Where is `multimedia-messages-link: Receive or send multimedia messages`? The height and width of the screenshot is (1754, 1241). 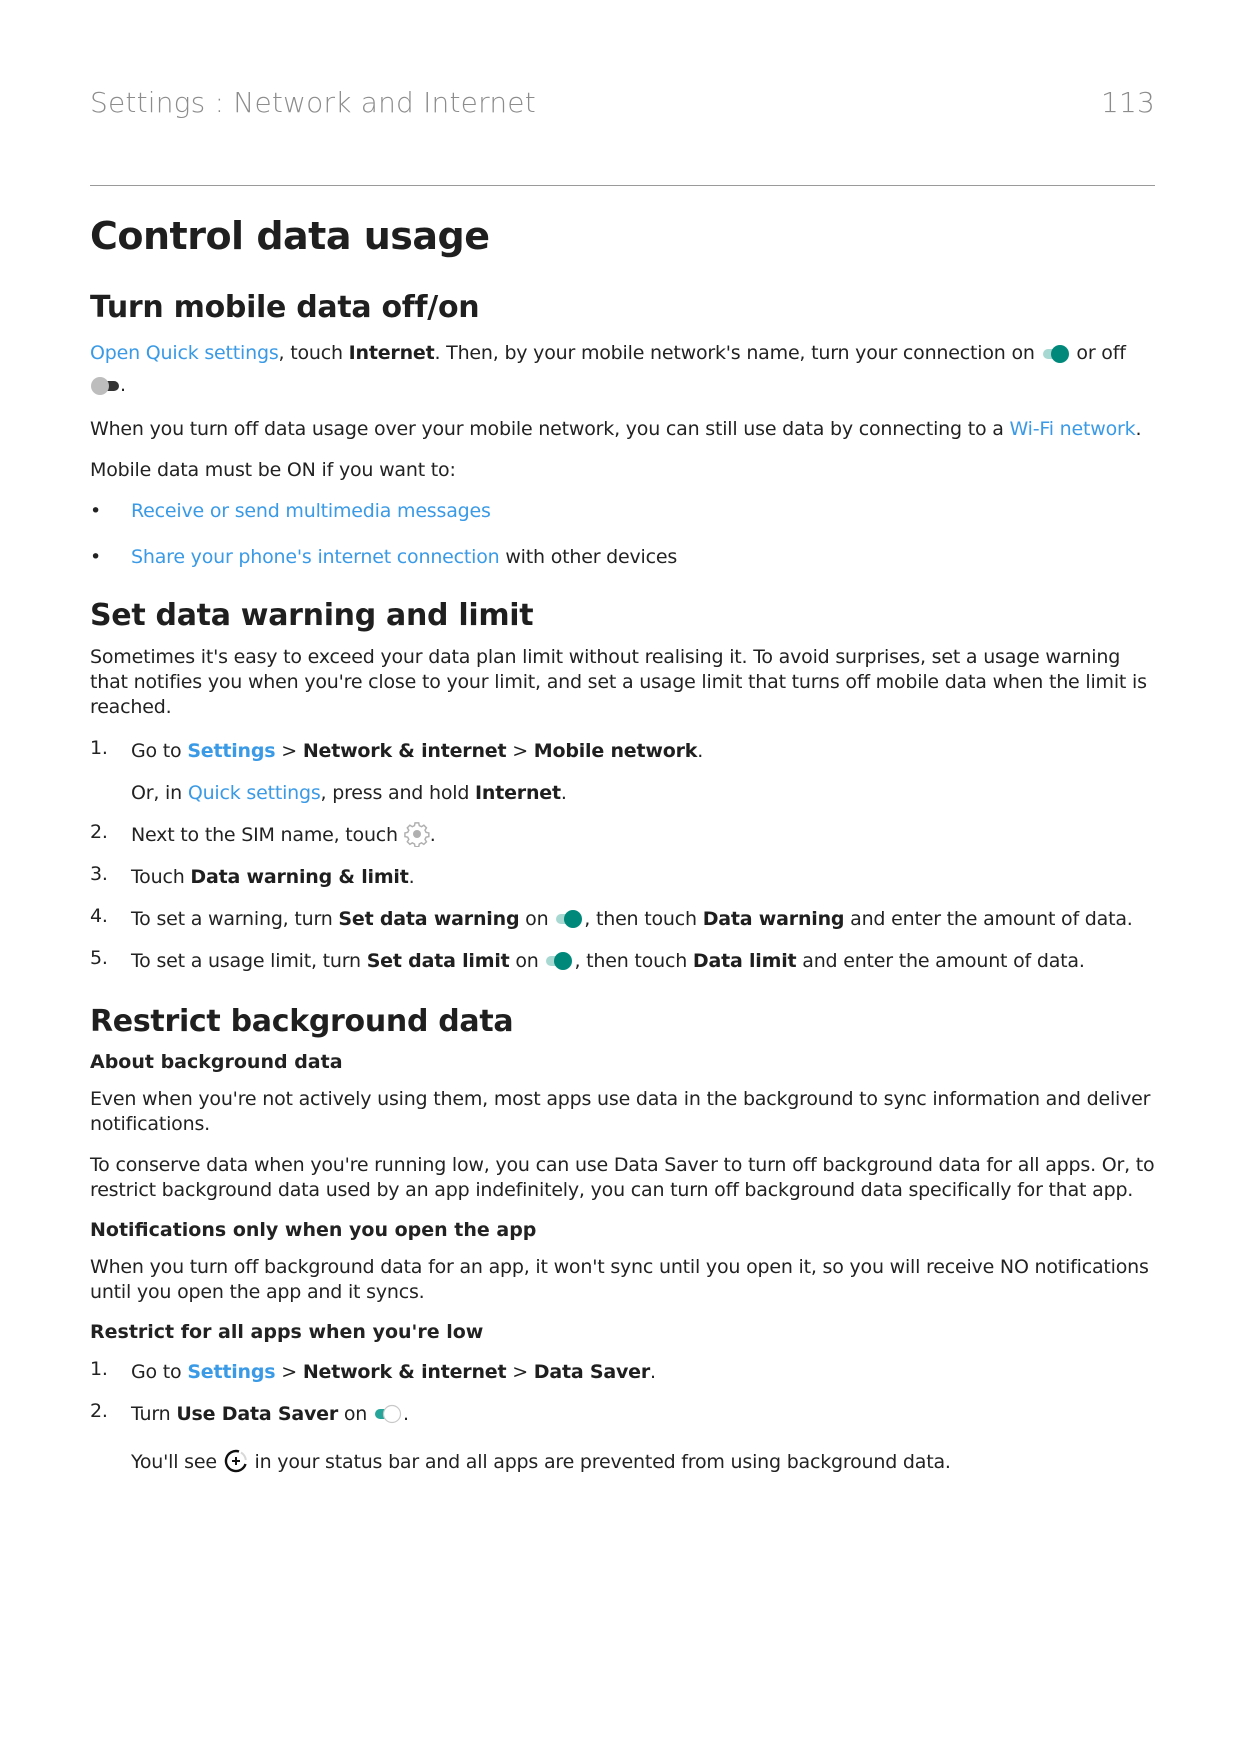
multimedia-messages-link: Receive or send multimedia messages is located at coordinates (311, 511).